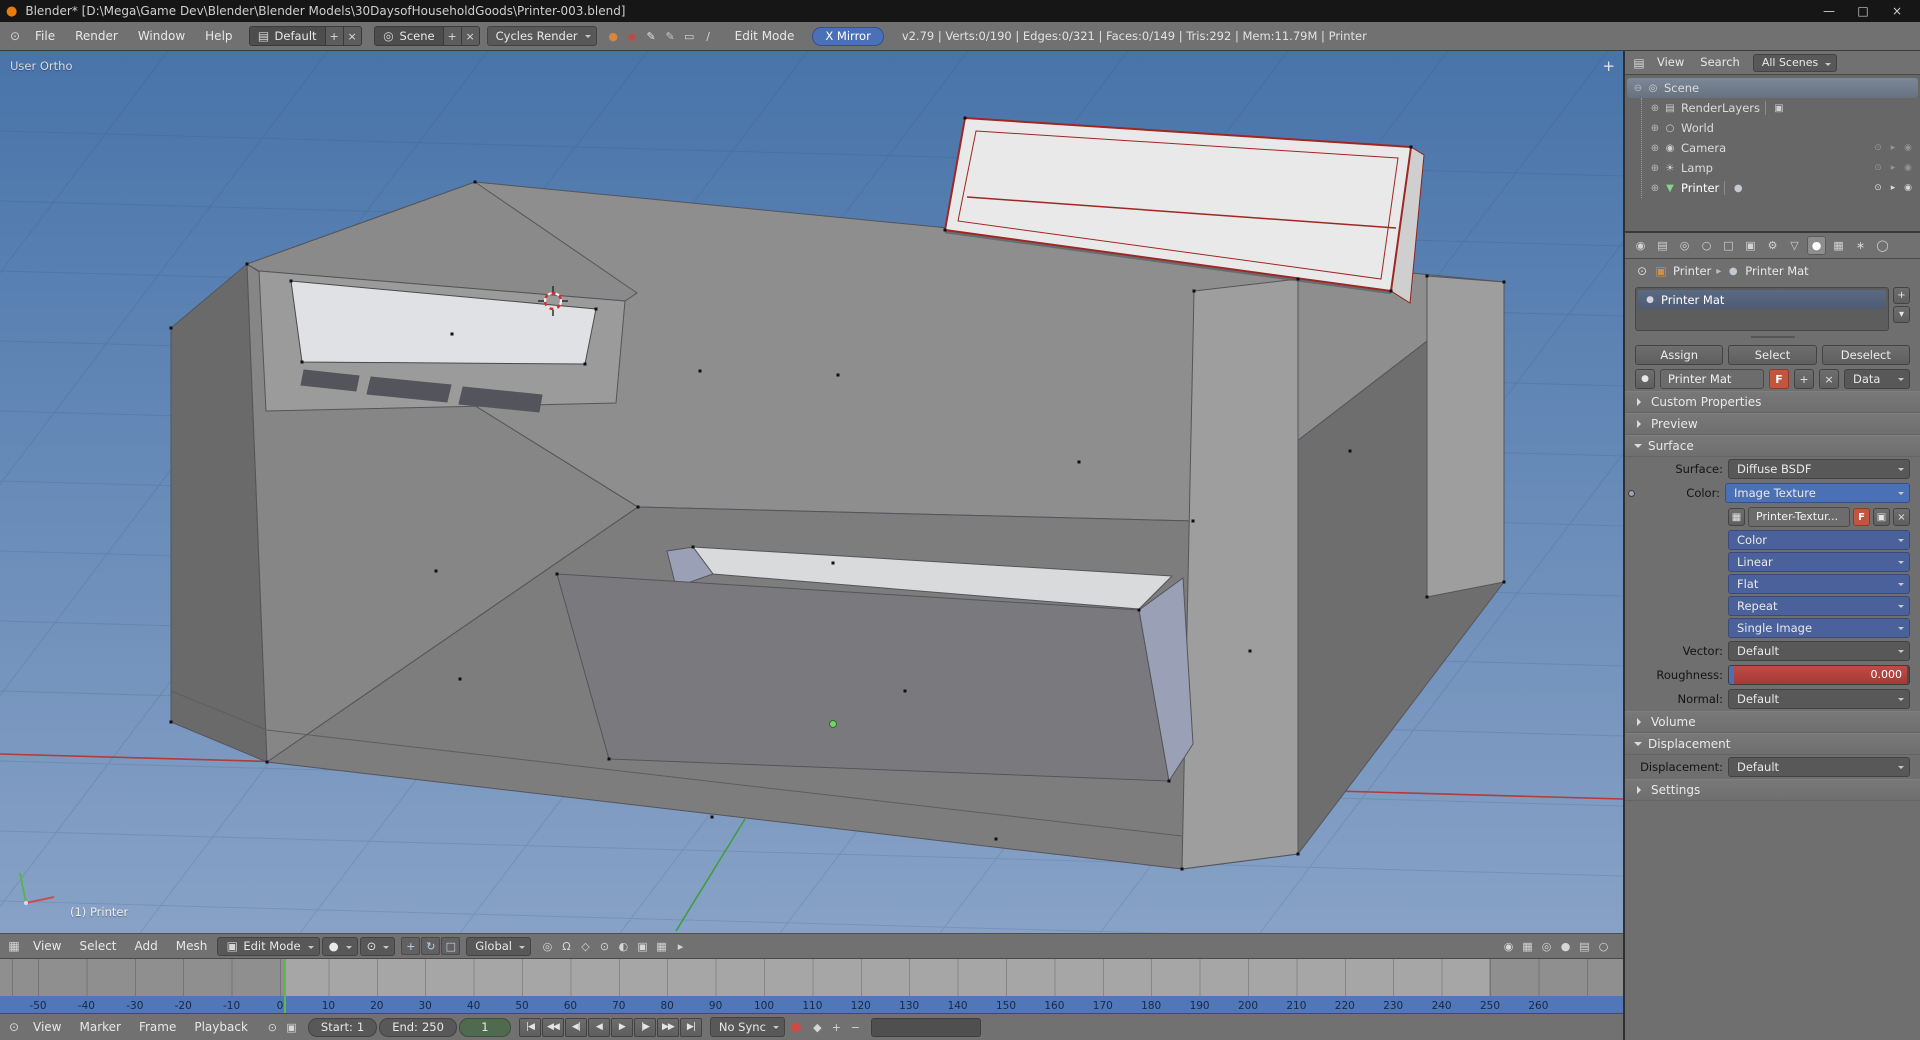 The height and width of the screenshot is (1040, 1920). Describe the element at coordinates (1772, 337) in the screenshot. I see `list-resize-grip` at that location.